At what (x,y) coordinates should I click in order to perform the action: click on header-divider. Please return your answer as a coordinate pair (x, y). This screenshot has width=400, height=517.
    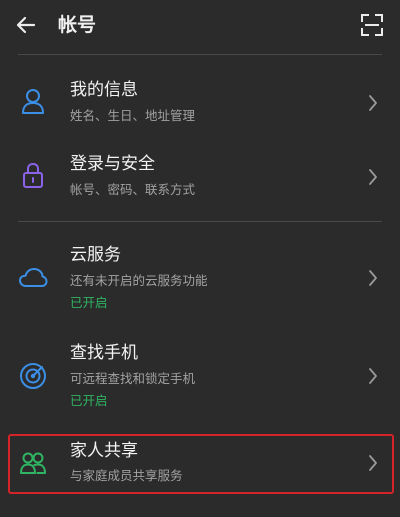
    Looking at the image, I should click on (200, 54).